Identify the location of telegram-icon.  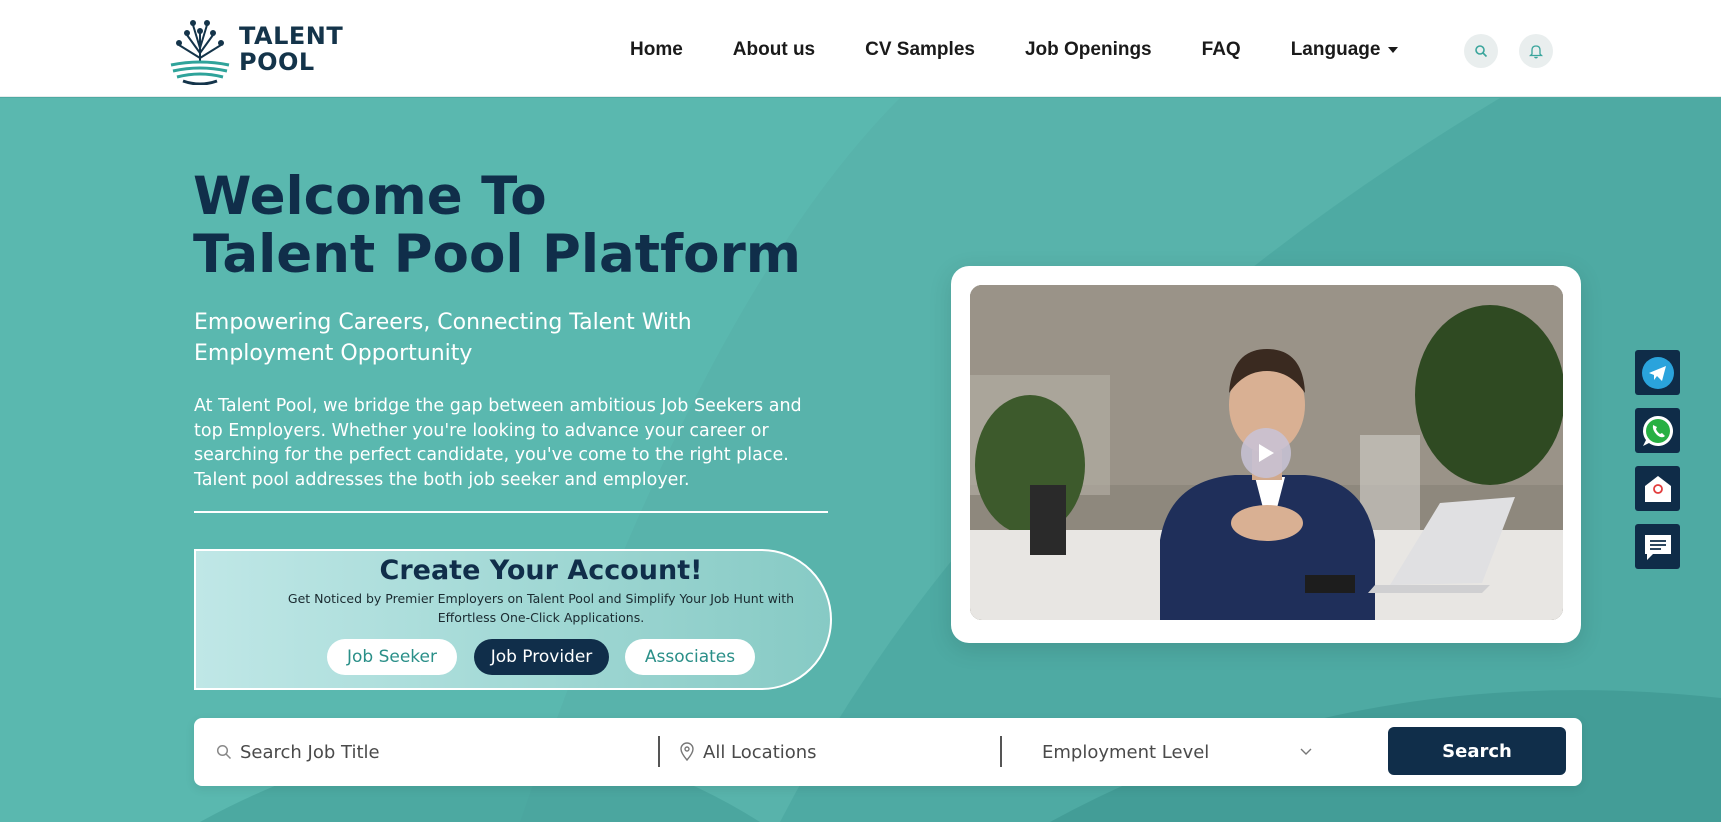
(1657, 372).